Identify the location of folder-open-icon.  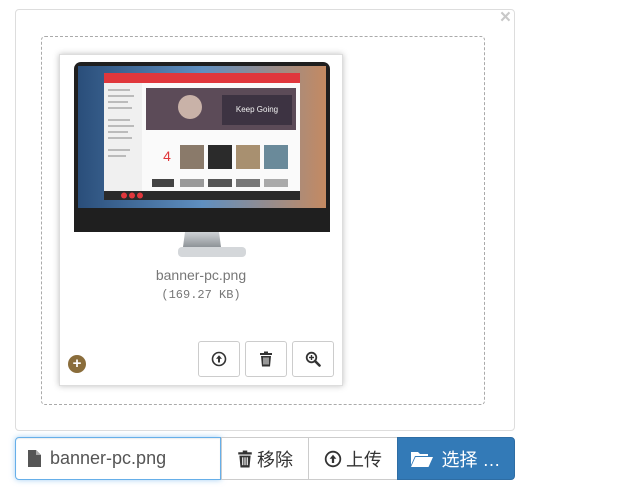
(422, 459).